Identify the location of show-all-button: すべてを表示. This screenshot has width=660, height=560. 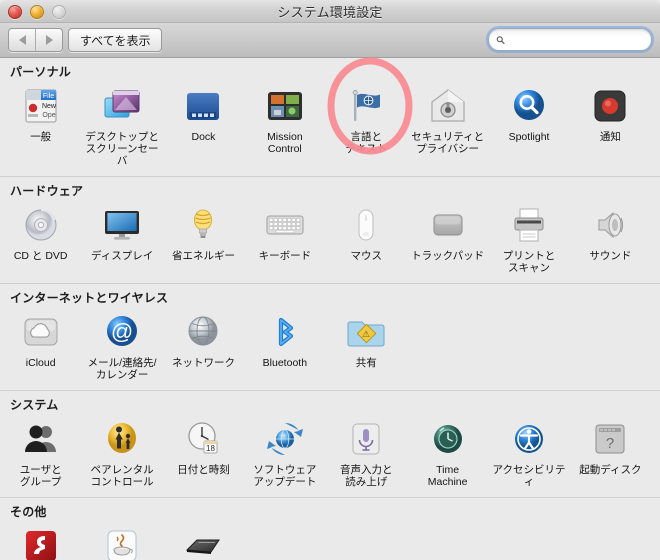
(115, 40).